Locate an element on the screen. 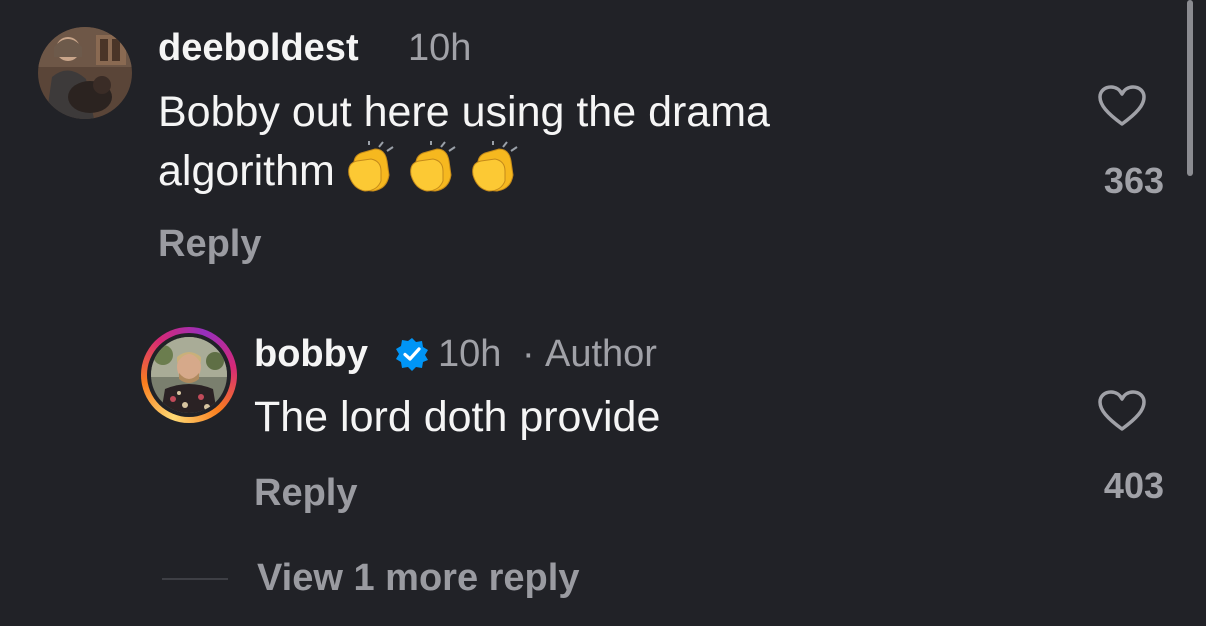 This screenshot has width=1206, height=626. username: bobby is located at coordinates (311, 354).